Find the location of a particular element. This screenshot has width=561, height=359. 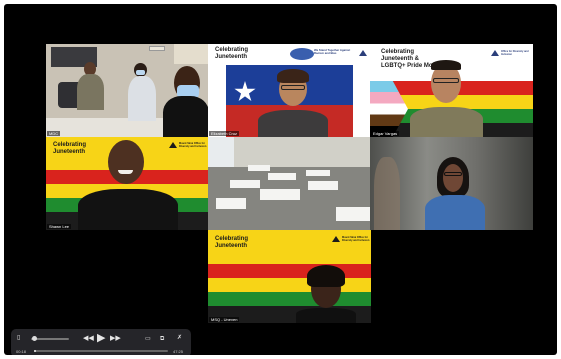

person-face is located at coordinates (453, 178).